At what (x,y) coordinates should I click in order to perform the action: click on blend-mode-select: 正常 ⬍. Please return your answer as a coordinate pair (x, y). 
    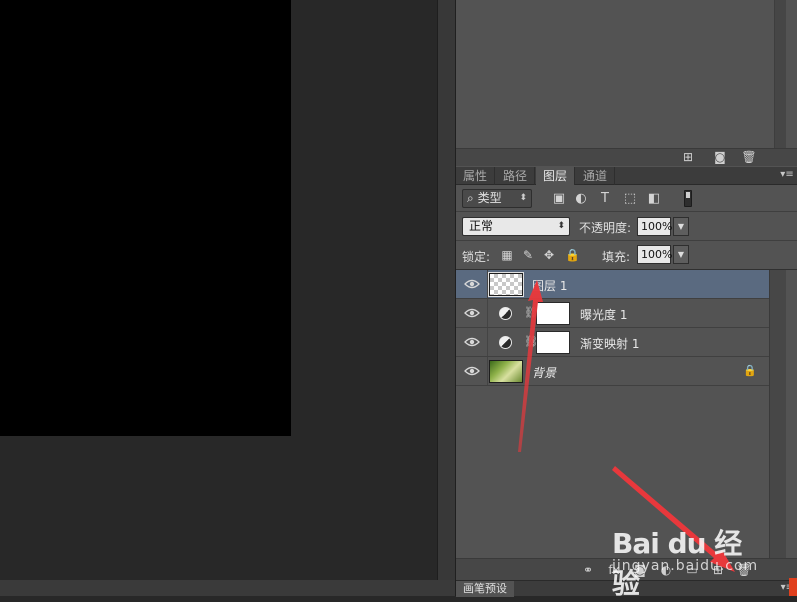
    Looking at the image, I should click on (516, 226).